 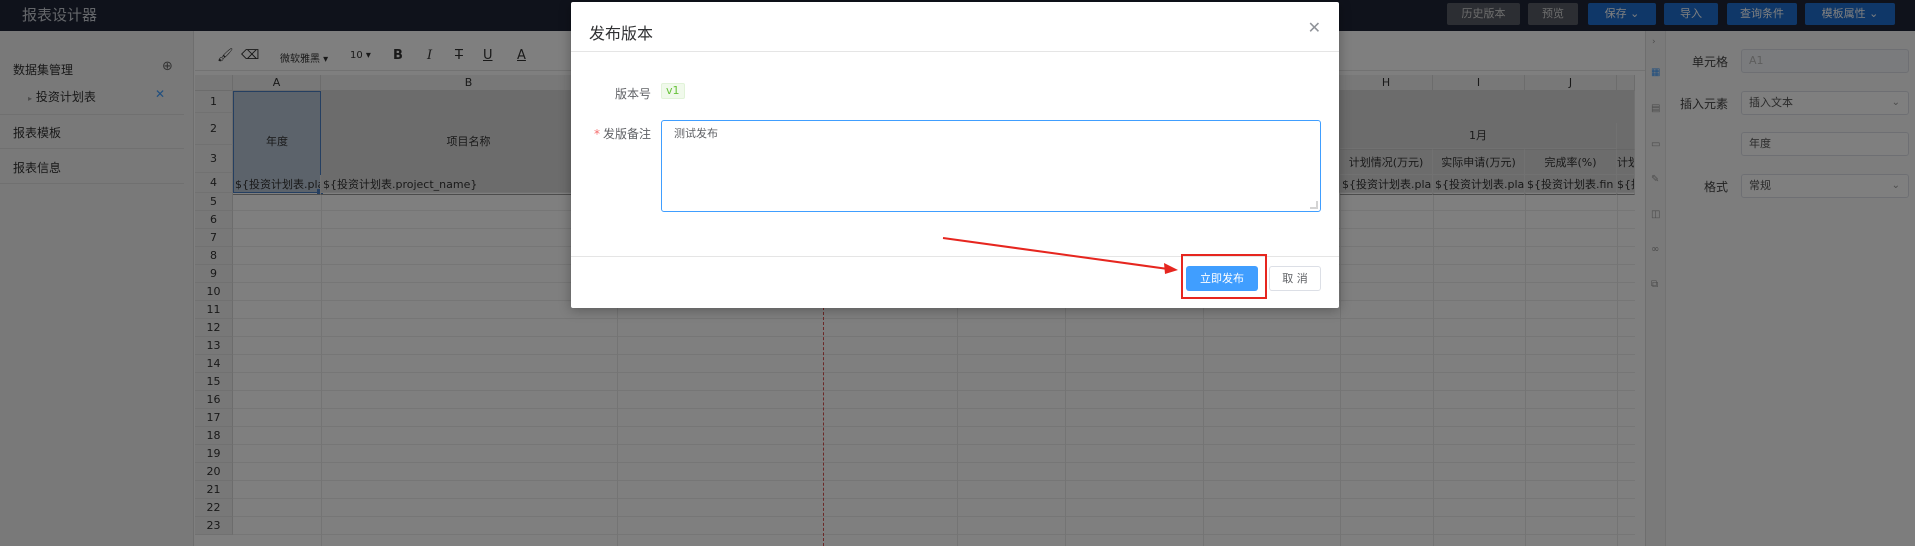 What do you see at coordinates (1224, 276) in the screenshot?
I see `highlight-box` at bounding box center [1224, 276].